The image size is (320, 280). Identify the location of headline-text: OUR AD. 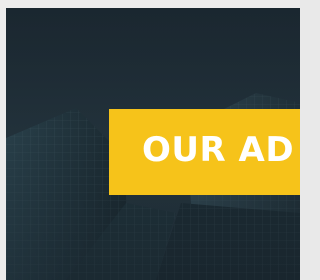
(218, 150).